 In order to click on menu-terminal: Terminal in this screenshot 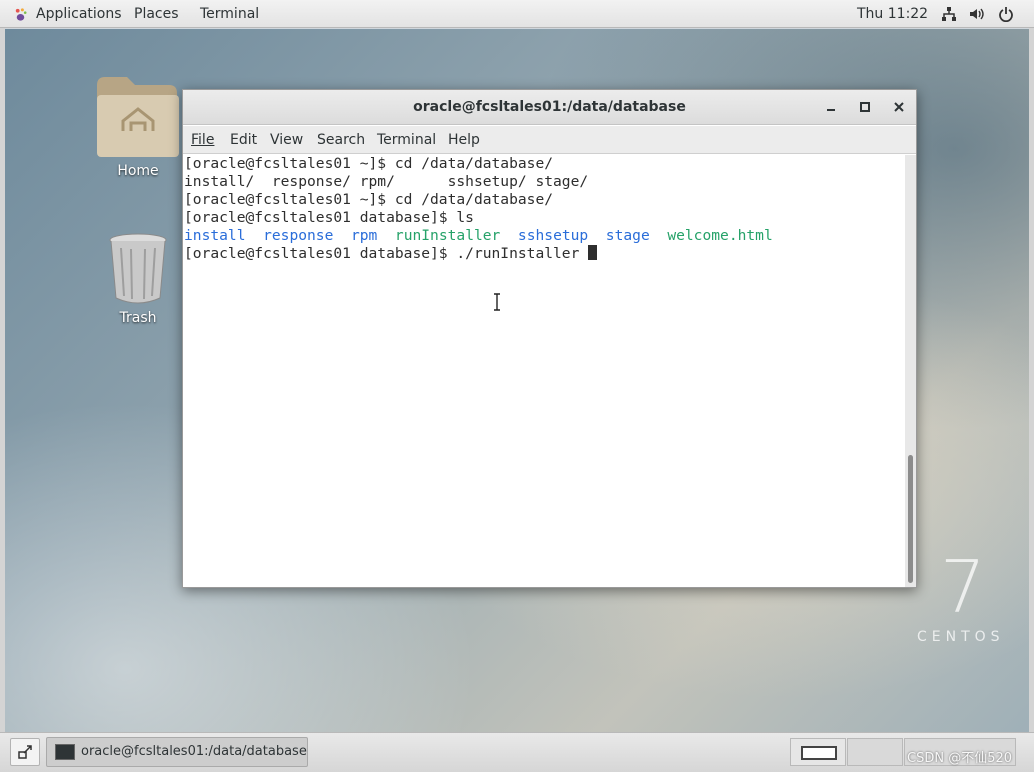, I will do `click(406, 140)`.